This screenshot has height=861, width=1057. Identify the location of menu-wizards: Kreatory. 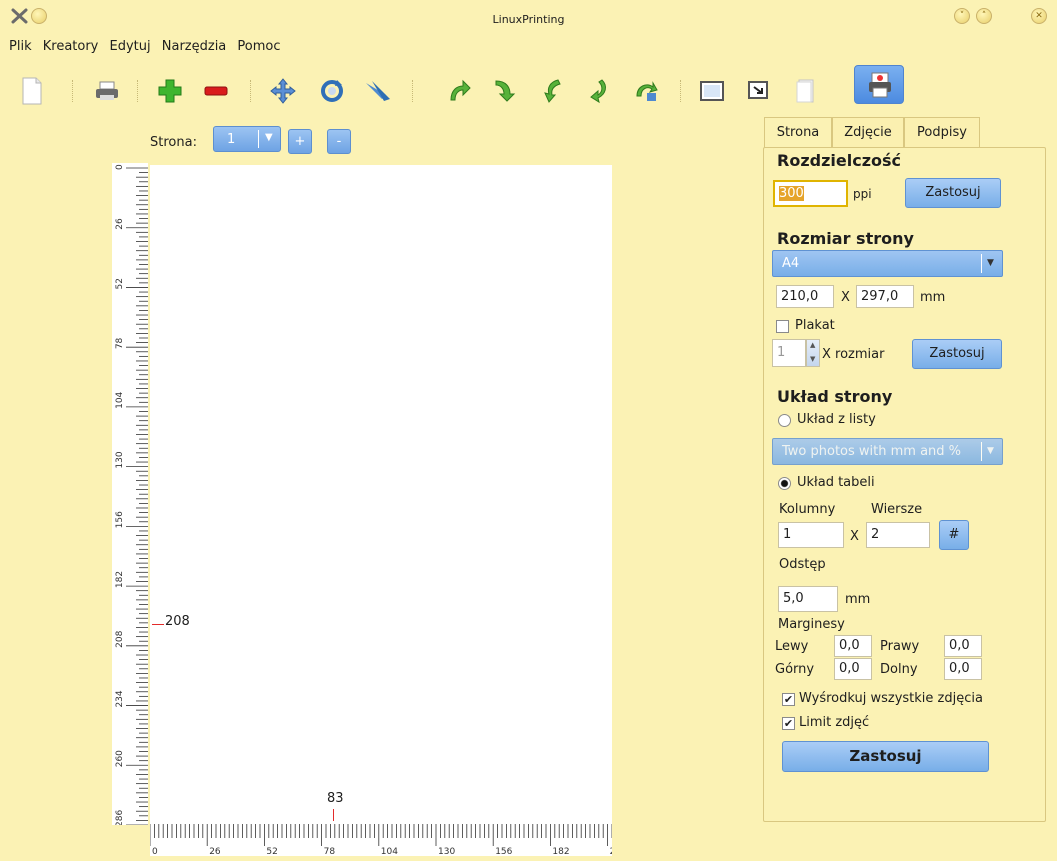
(66, 47).